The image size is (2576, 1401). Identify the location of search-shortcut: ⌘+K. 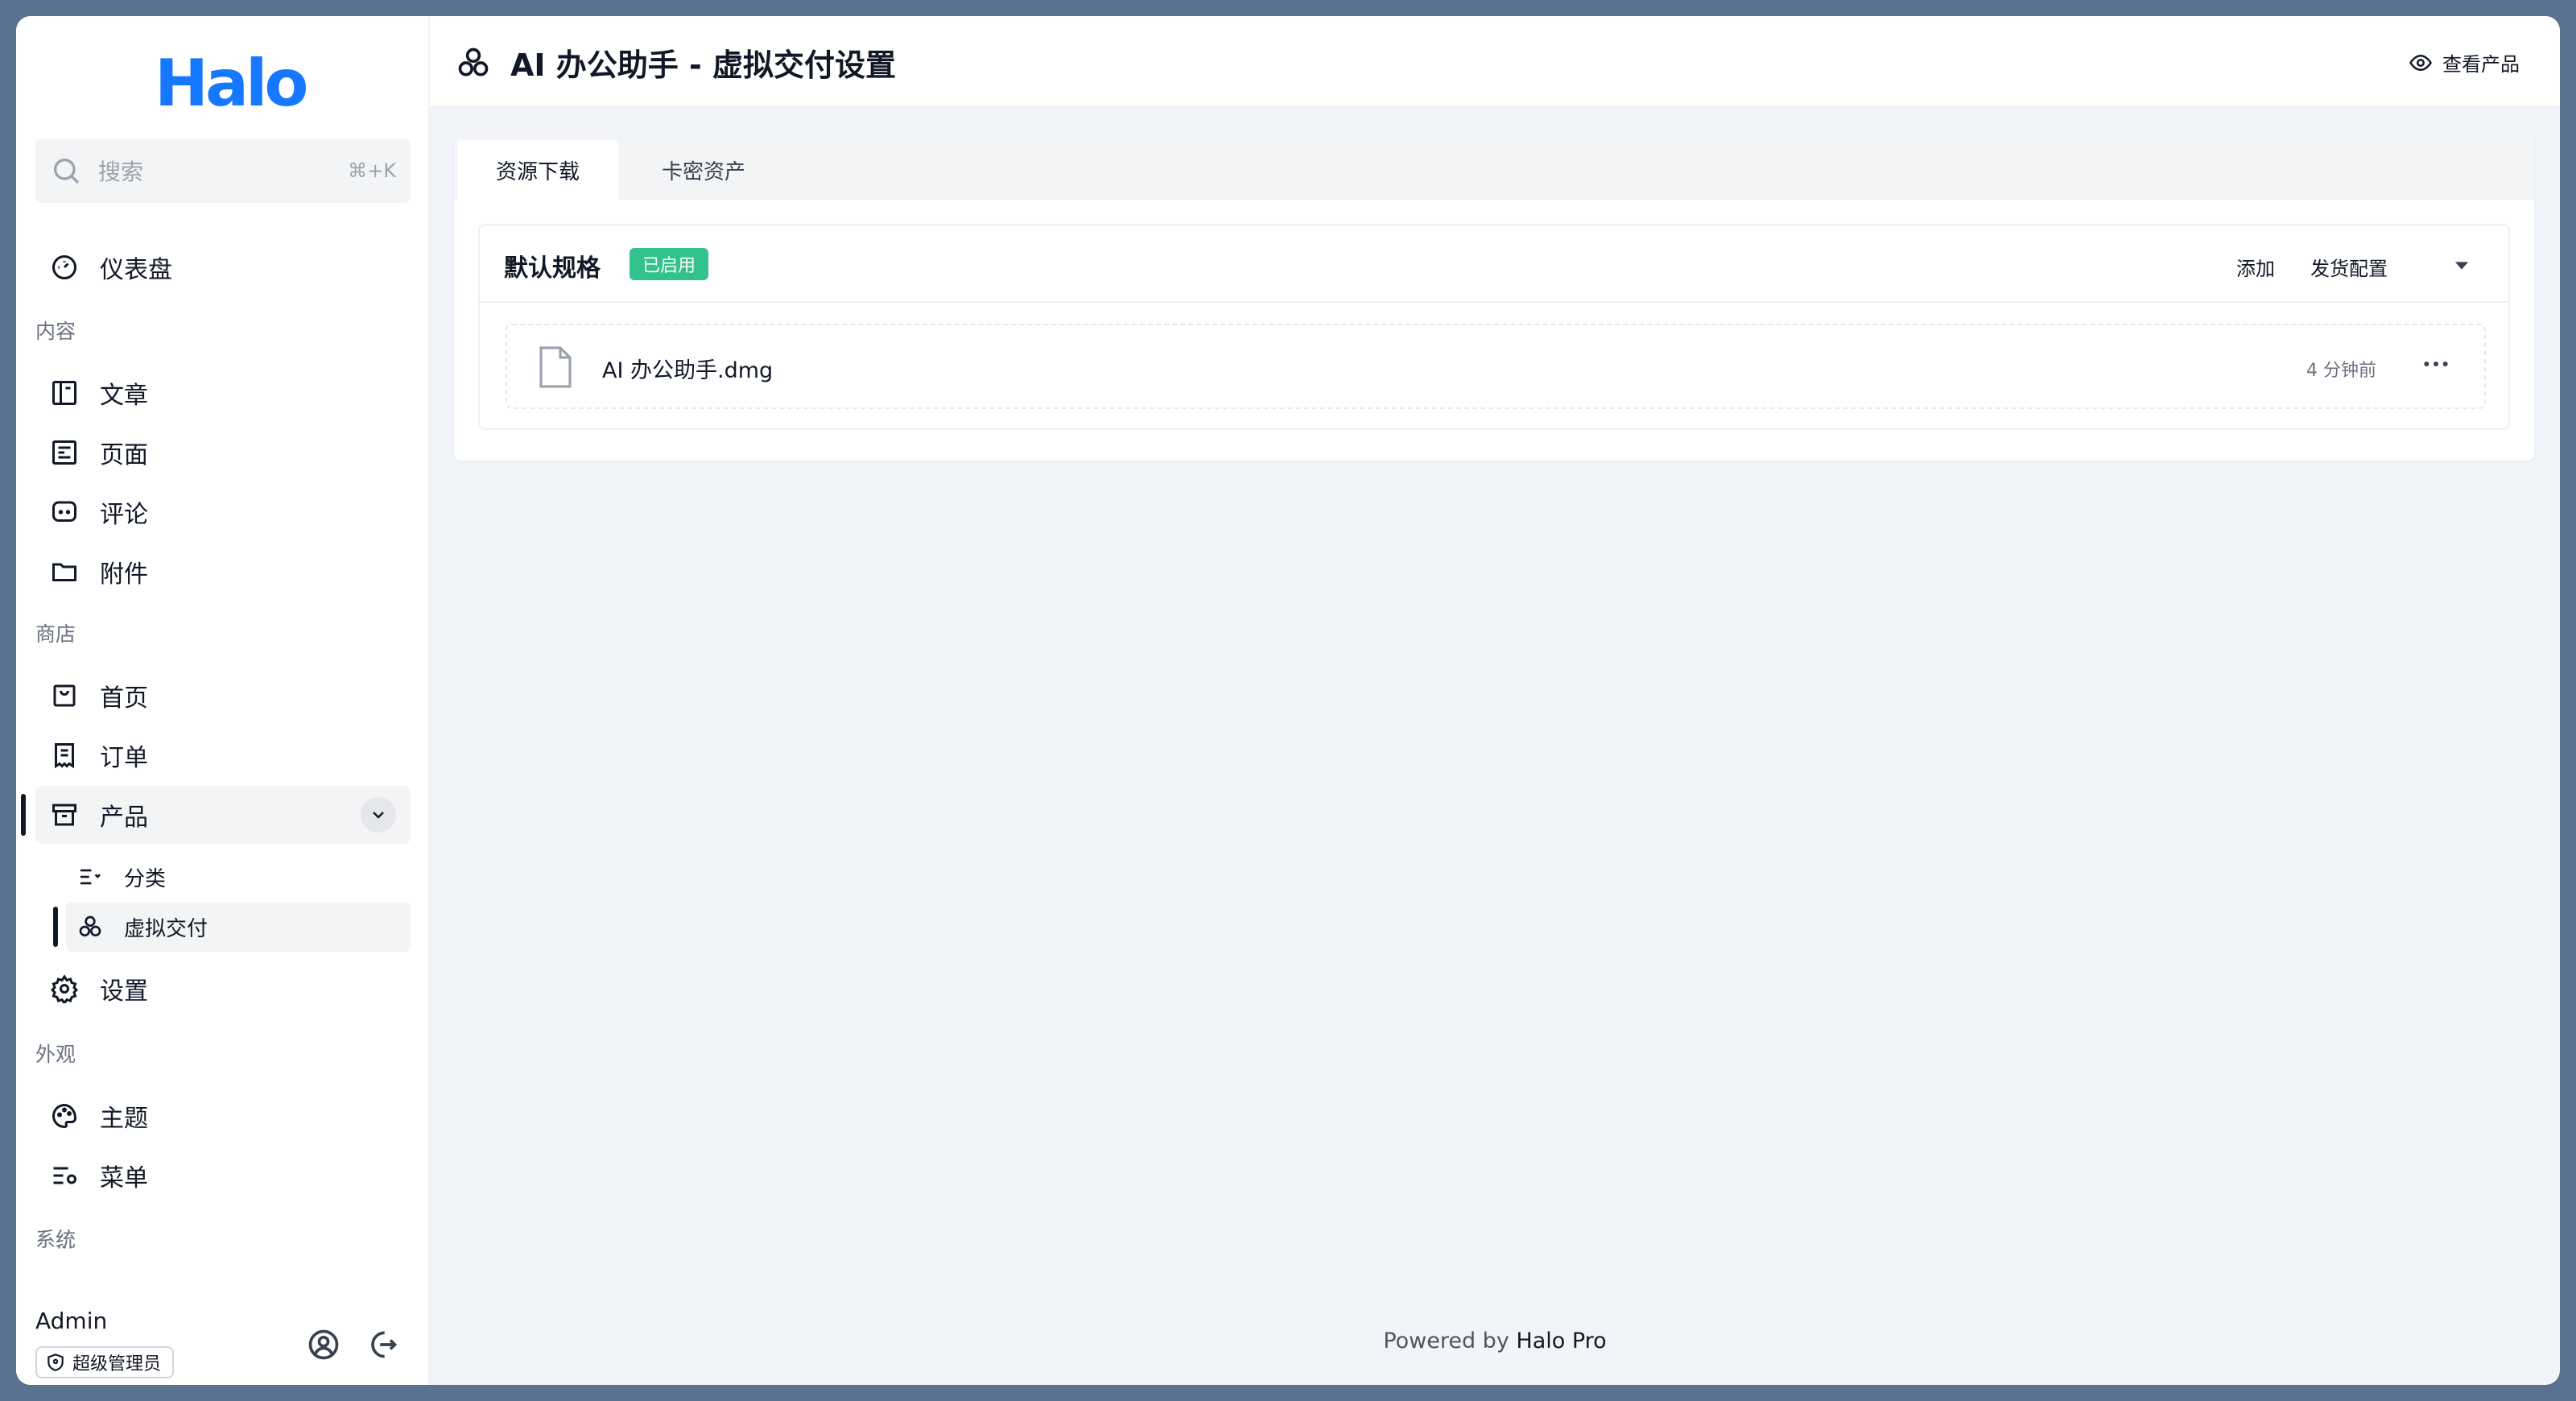
(372, 170).